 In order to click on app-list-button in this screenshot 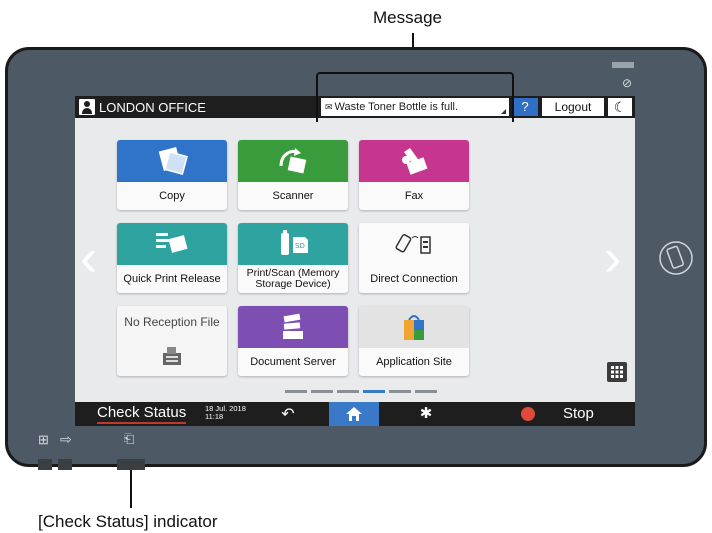, I will do `click(617, 372)`.